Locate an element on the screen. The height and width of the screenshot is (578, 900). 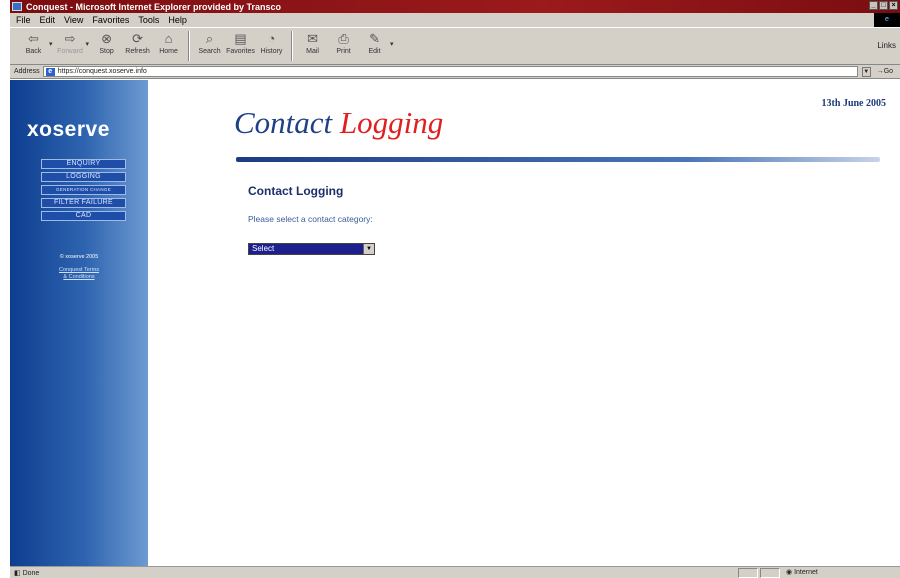
page-heading: Contact Logging is located at coordinates (296, 191).